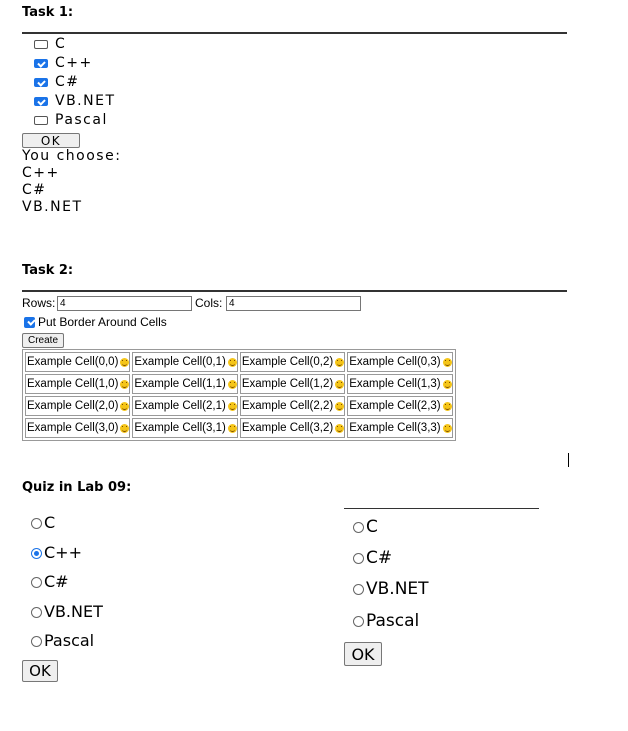 The height and width of the screenshot is (731, 628). Describe the element at coordinates (40, 671) in the screenshot. I see `quiz-left-ok-button: OK` at that location.